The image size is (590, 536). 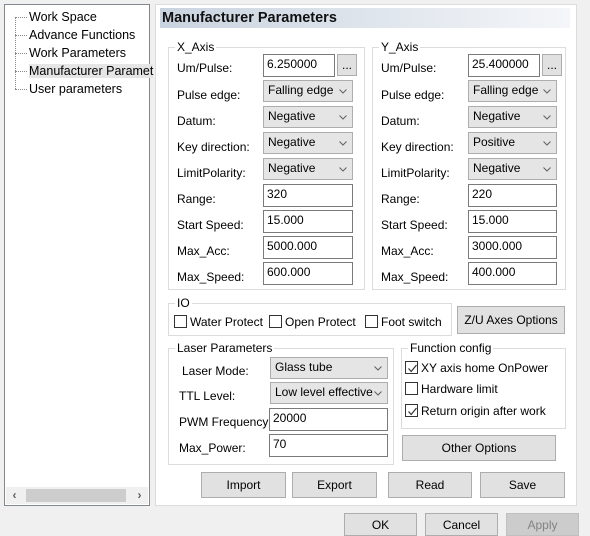 I want to click on x-range-input: 320, so click(x=308, y=195).